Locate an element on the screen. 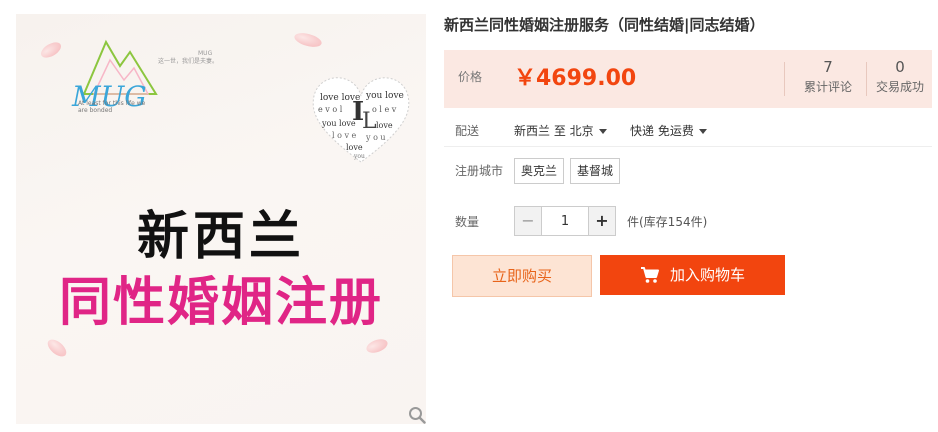 This screenshot has height=432, width=938. quantity-input is located at coordinates (565, 221).